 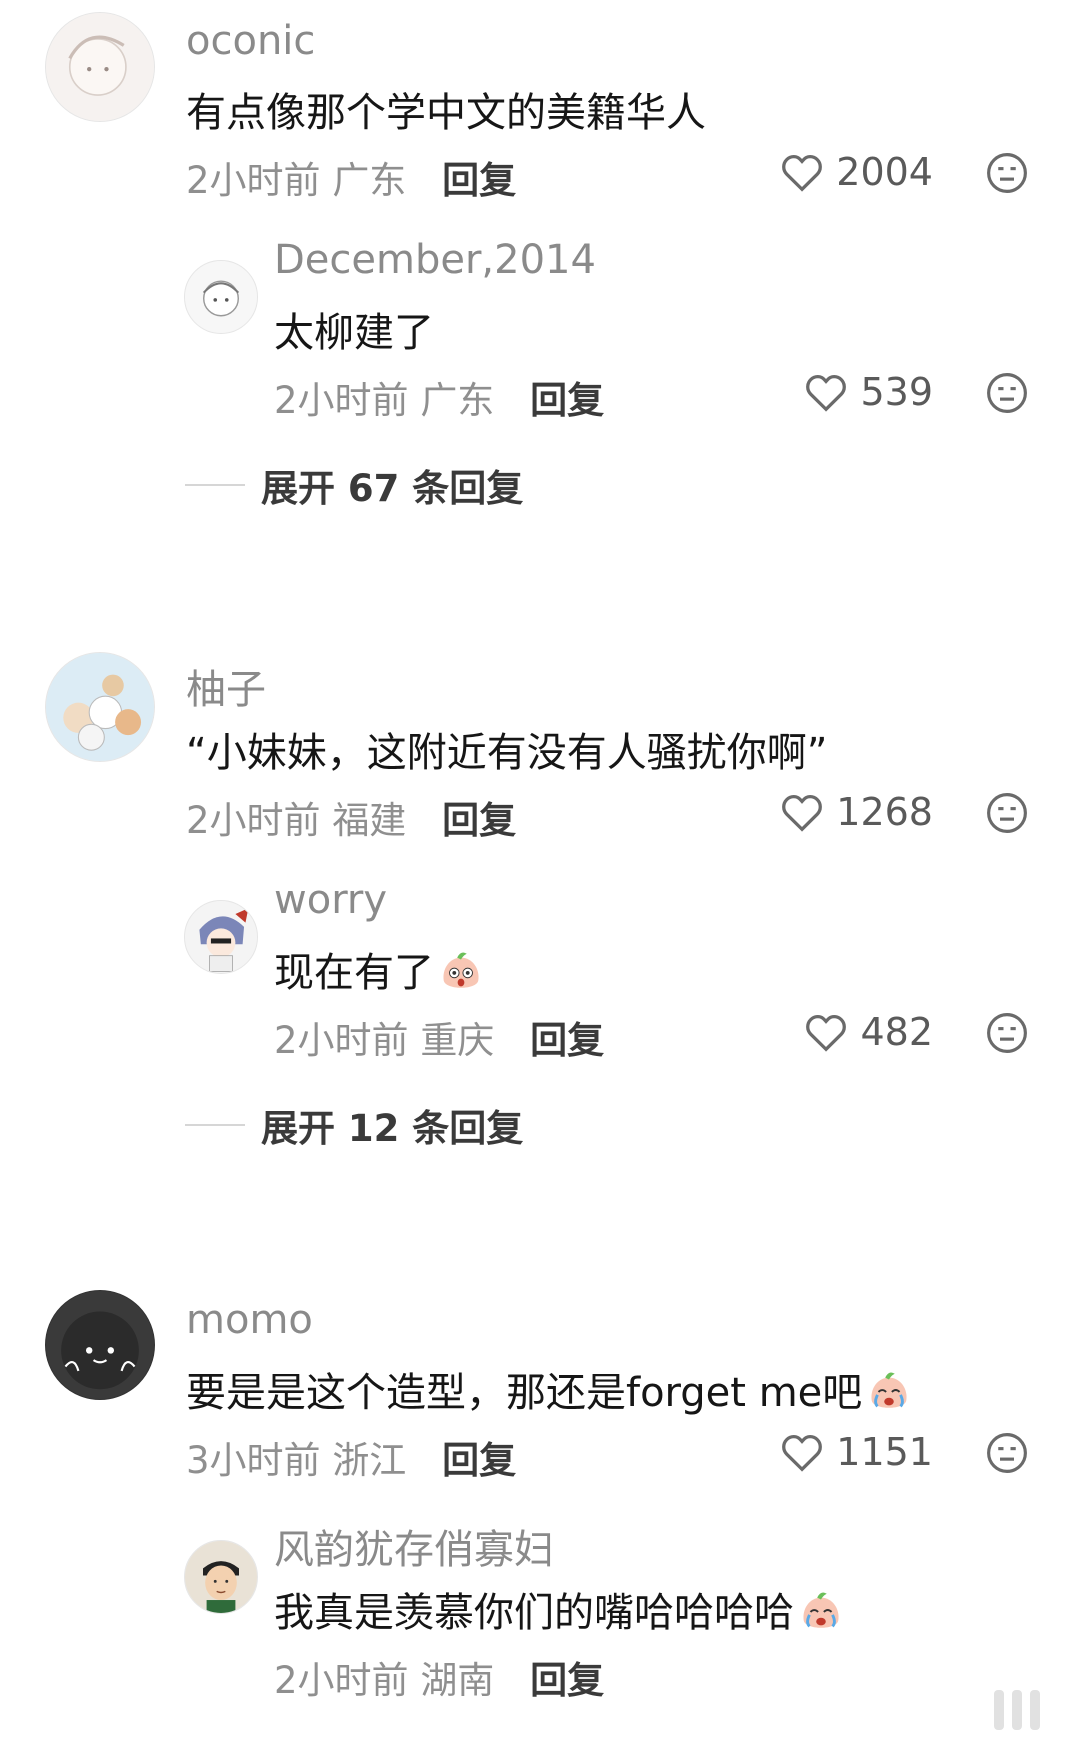 I want to click on username: momo, so click(x=249, y=1320).